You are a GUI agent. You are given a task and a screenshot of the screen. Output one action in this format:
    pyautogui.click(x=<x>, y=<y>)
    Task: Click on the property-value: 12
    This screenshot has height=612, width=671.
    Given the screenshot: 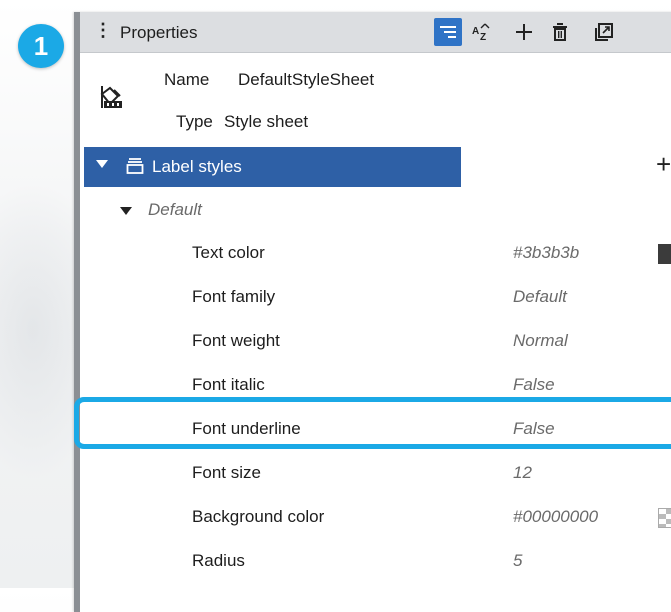 What is the action you would take?
    pyautogui.click(x=522, y=473)
    